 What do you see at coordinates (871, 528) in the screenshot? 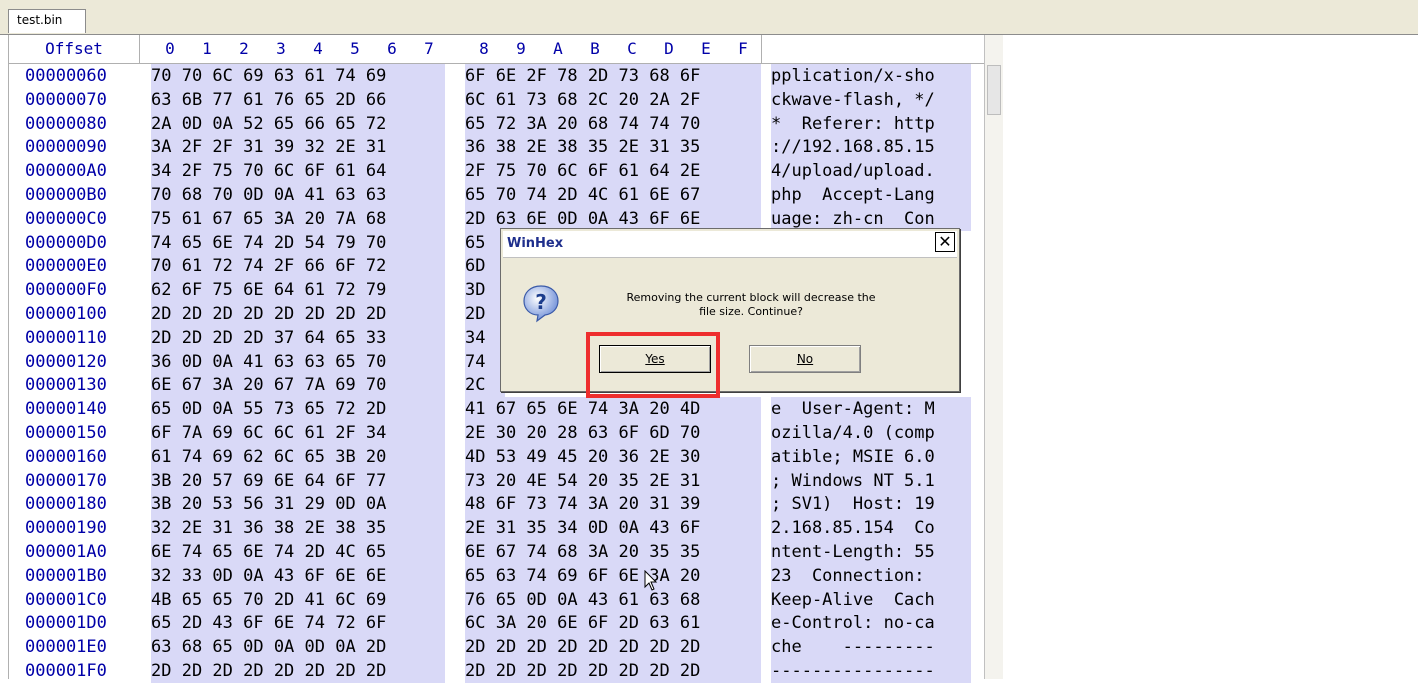
I see `ascii-cell: 2.168.85.154 Co` at bounding box center [871, 528].